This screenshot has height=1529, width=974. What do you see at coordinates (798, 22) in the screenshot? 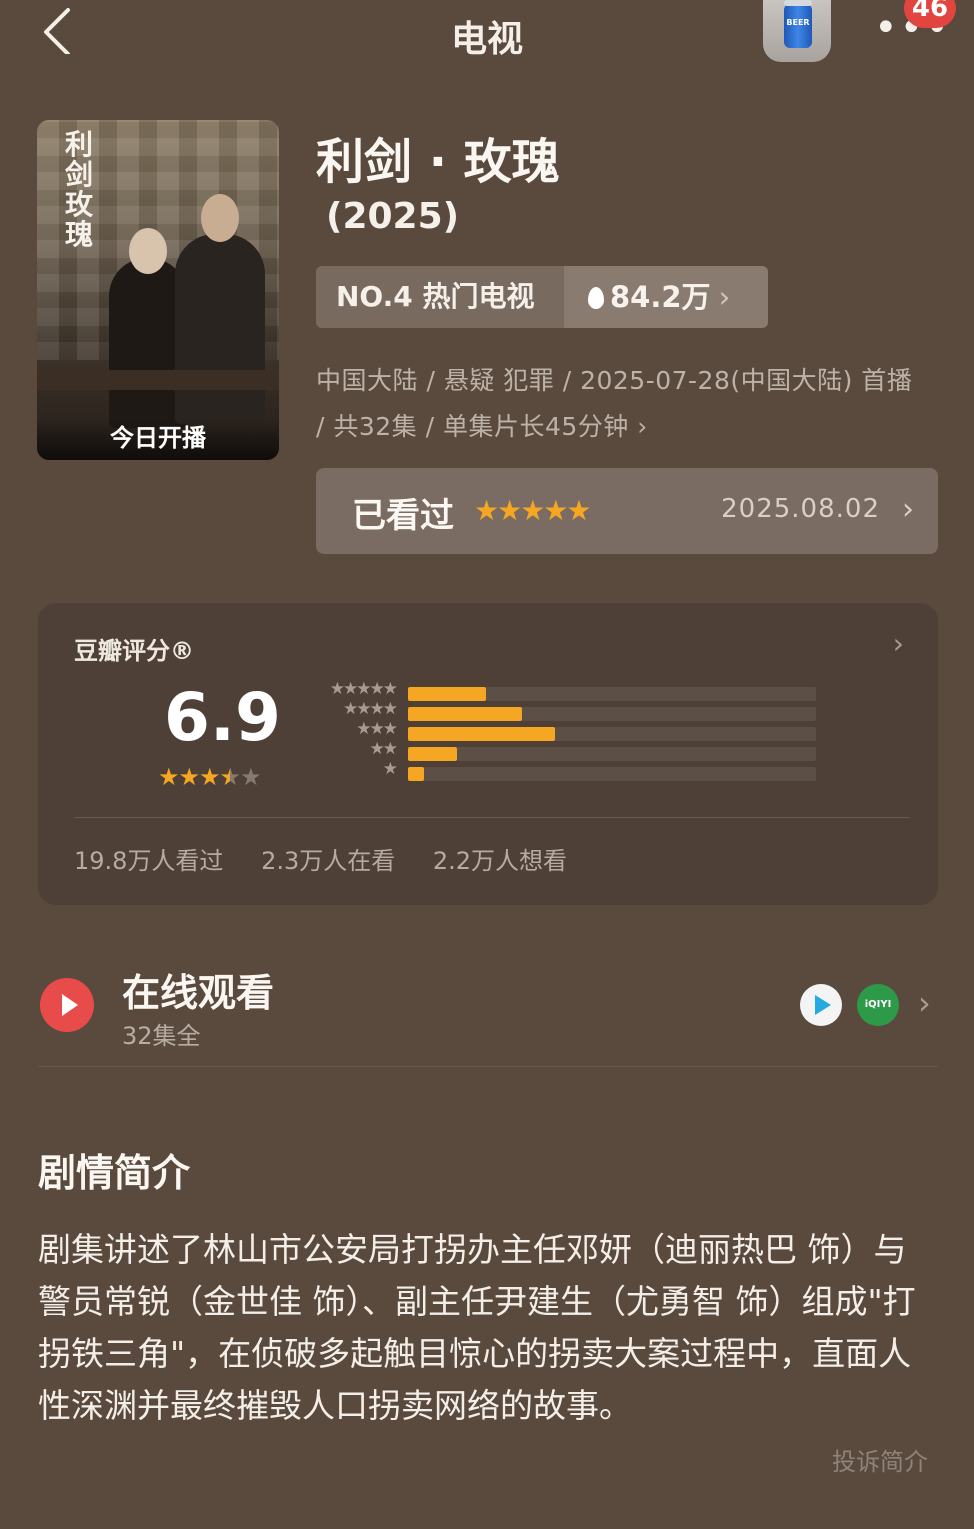
I see `beer-can-label: BEER` at bounding box center [798, 22].